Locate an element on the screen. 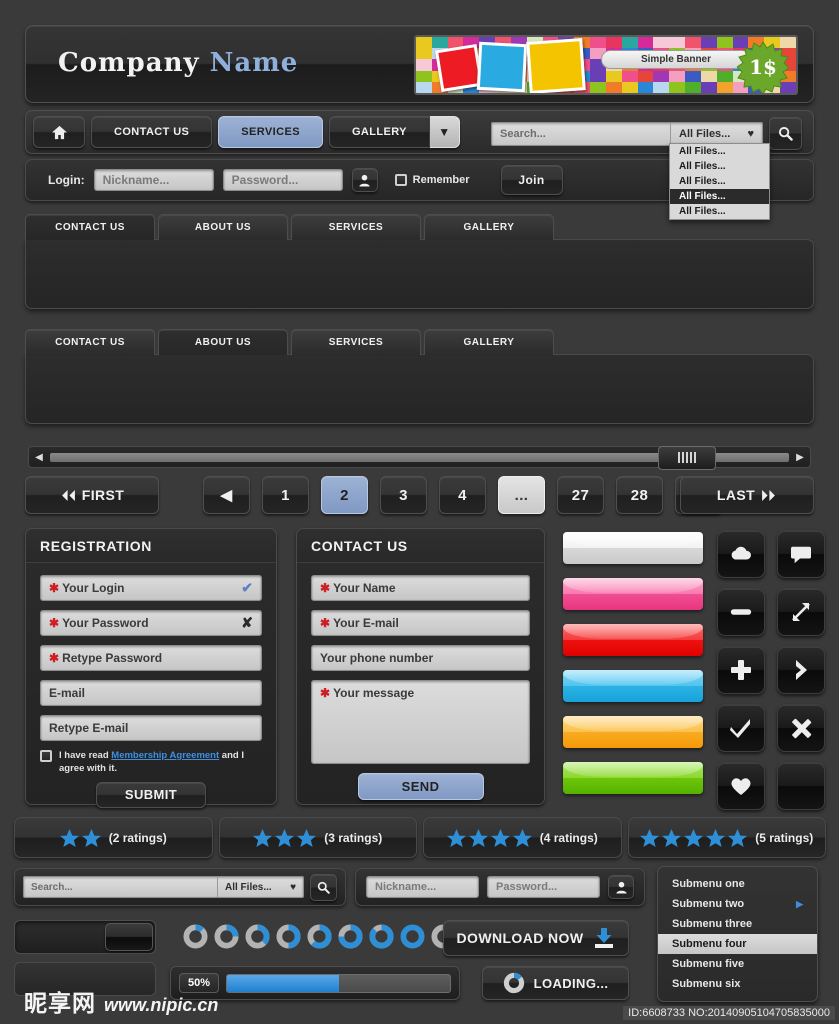 This screenshot has height=1024, width=839. color-button-pink is located at coordinates (633, 594).